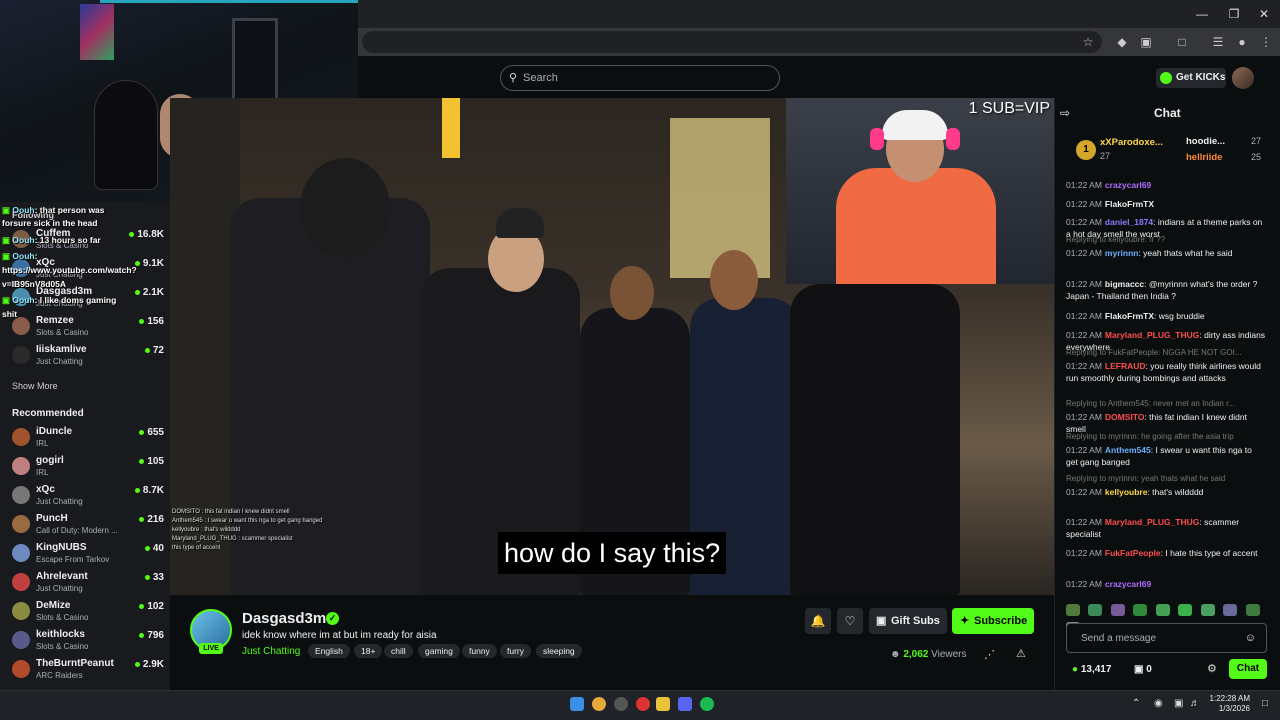  What do you see at coordinates (271, 651) in the screenshot?
I see `stream-category: Just Chatting` at bounding box center [271, 651].